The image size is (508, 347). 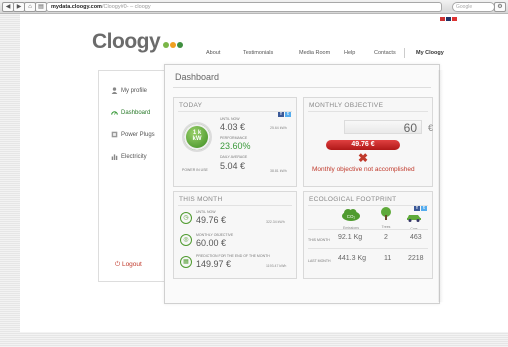 I want to click on objective-target-value: 60, so click(x=410, y=128).